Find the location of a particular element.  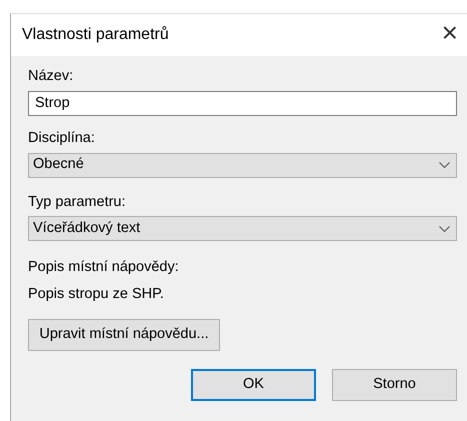

field-label: Disciplína: is located at coordinates (62, 138).